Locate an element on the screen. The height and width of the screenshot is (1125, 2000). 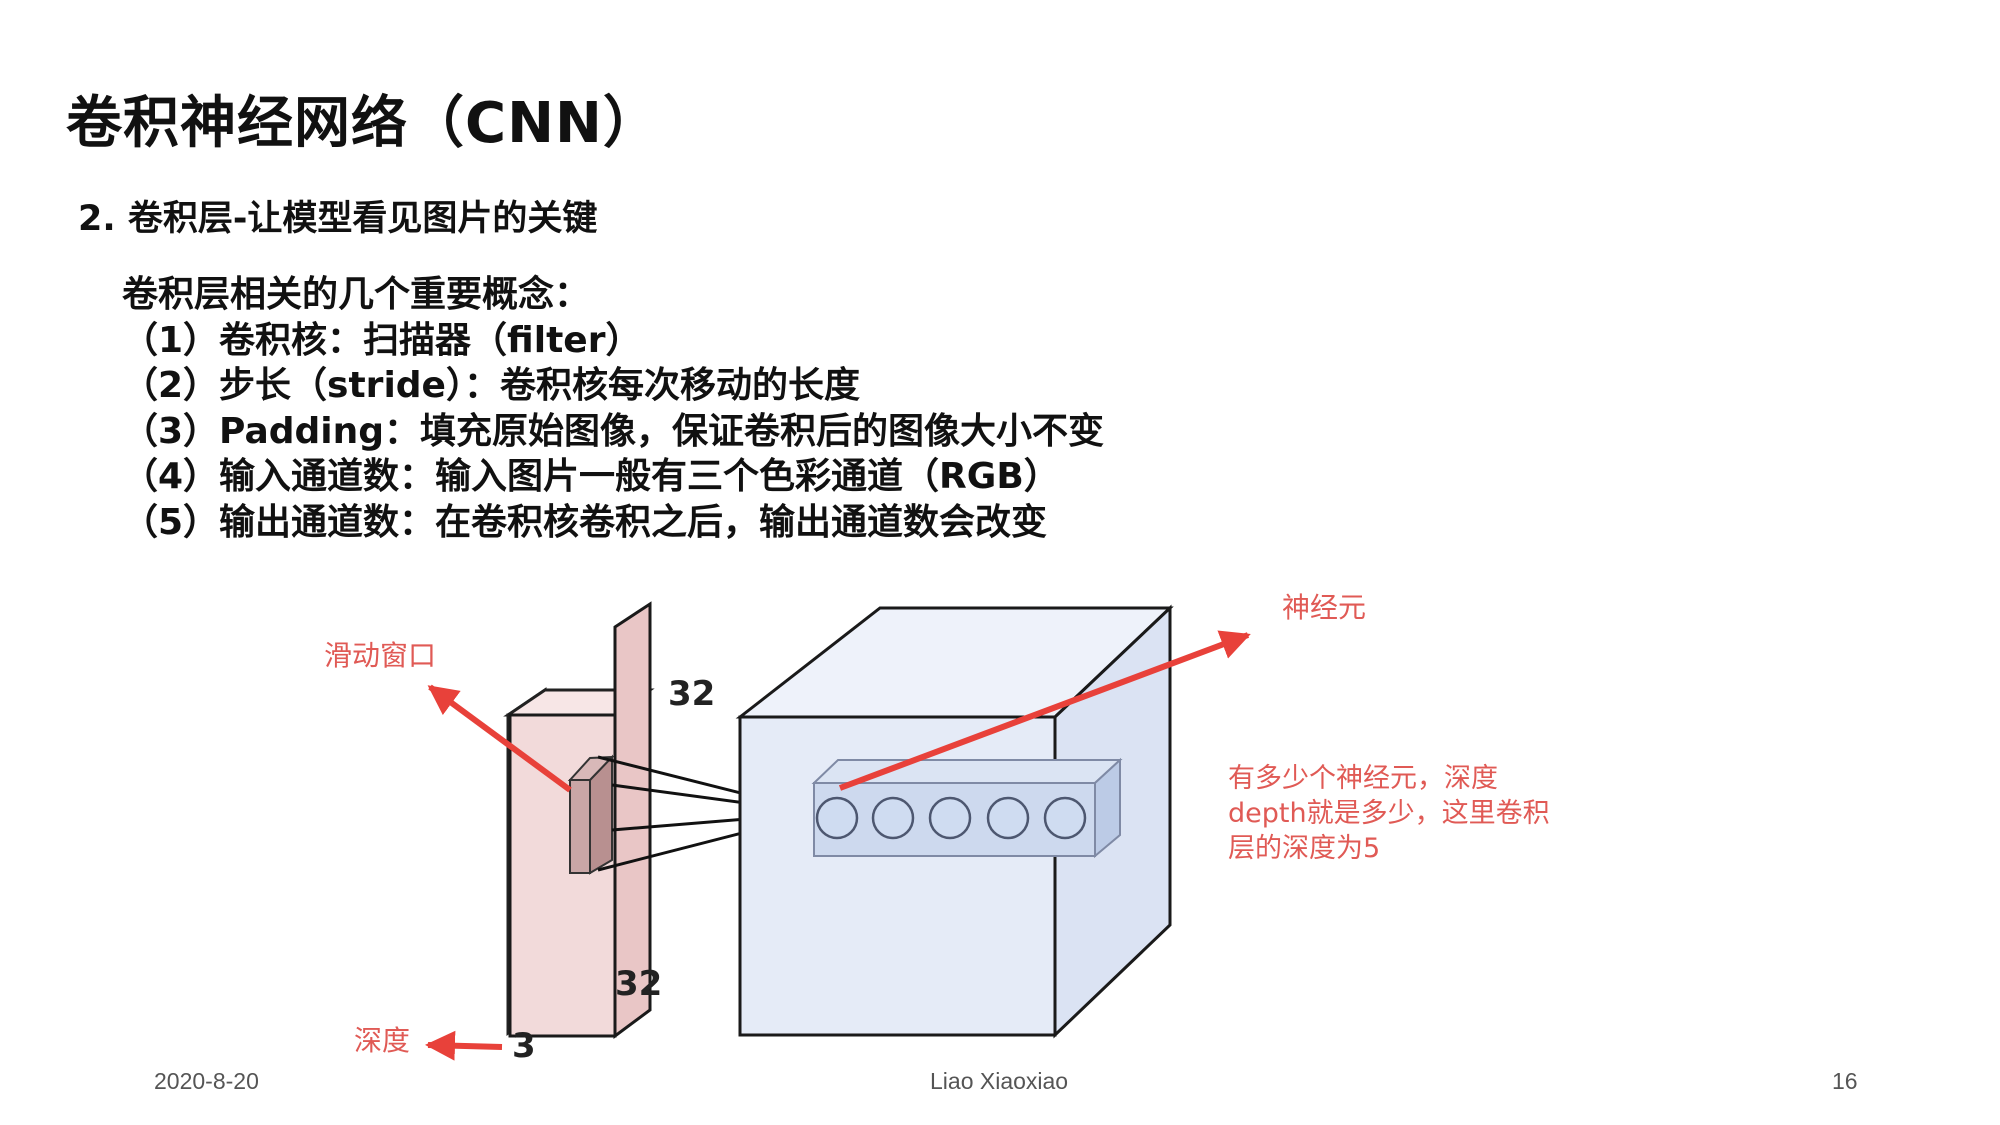
label-channels-3: 3 is located at coordinates (524, 1046).